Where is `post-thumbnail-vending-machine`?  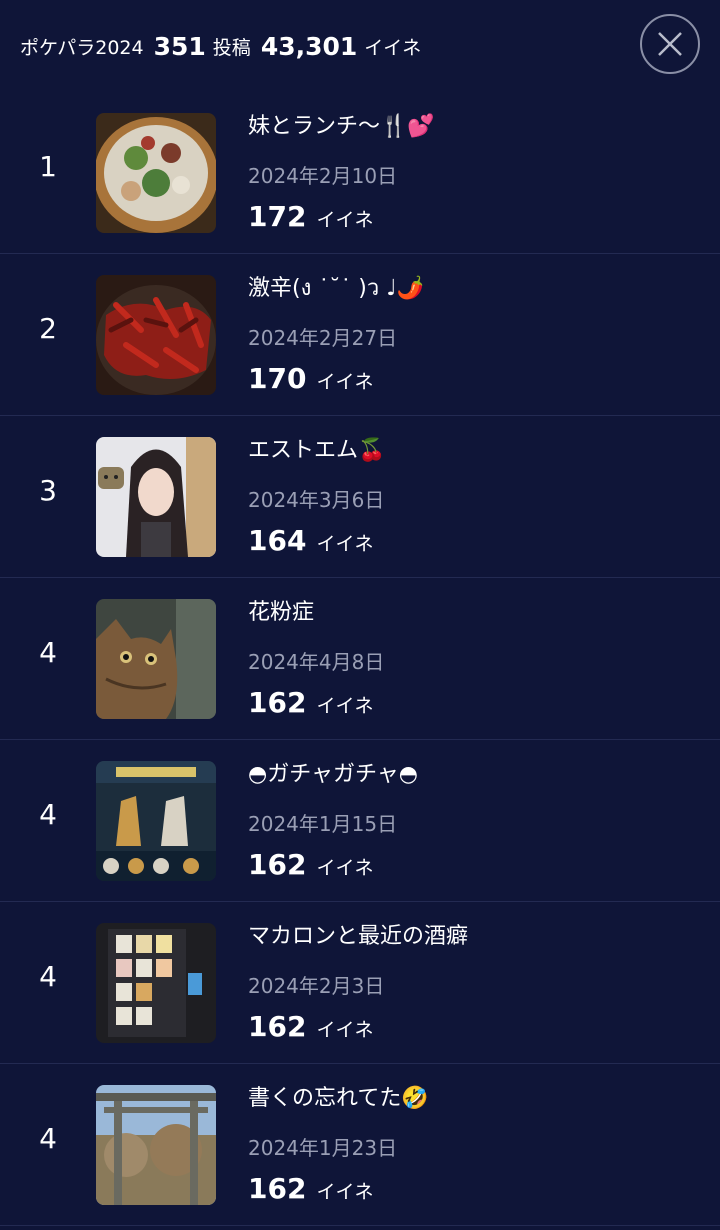
post-thumbnail-vending-machine is located at coordinates (156, 983).